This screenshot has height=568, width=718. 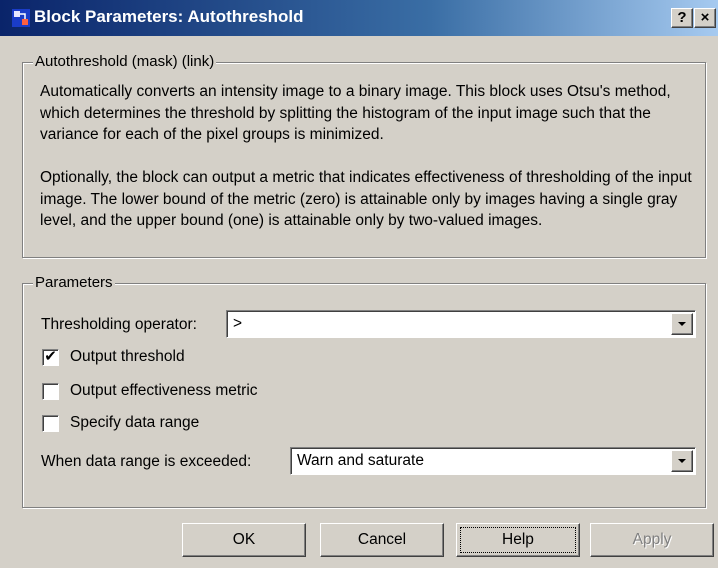 What do you see at coordinates (50, 423) in the screenshot?
I see `specify-data-range-checkbox` at bounding box center [50, 423].